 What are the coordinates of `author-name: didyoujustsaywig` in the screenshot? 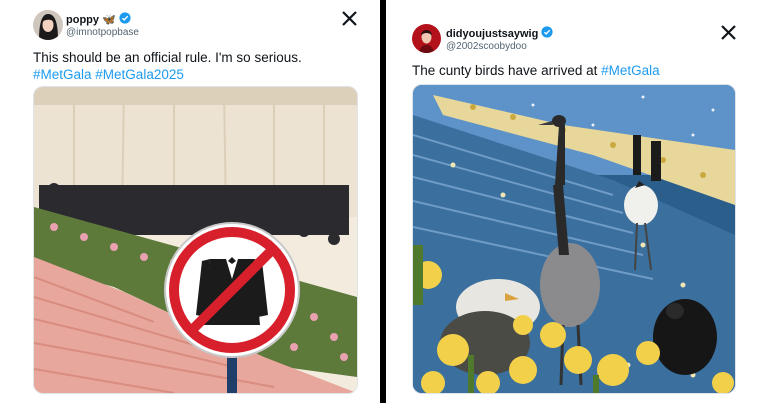 It's located at (499, 33).